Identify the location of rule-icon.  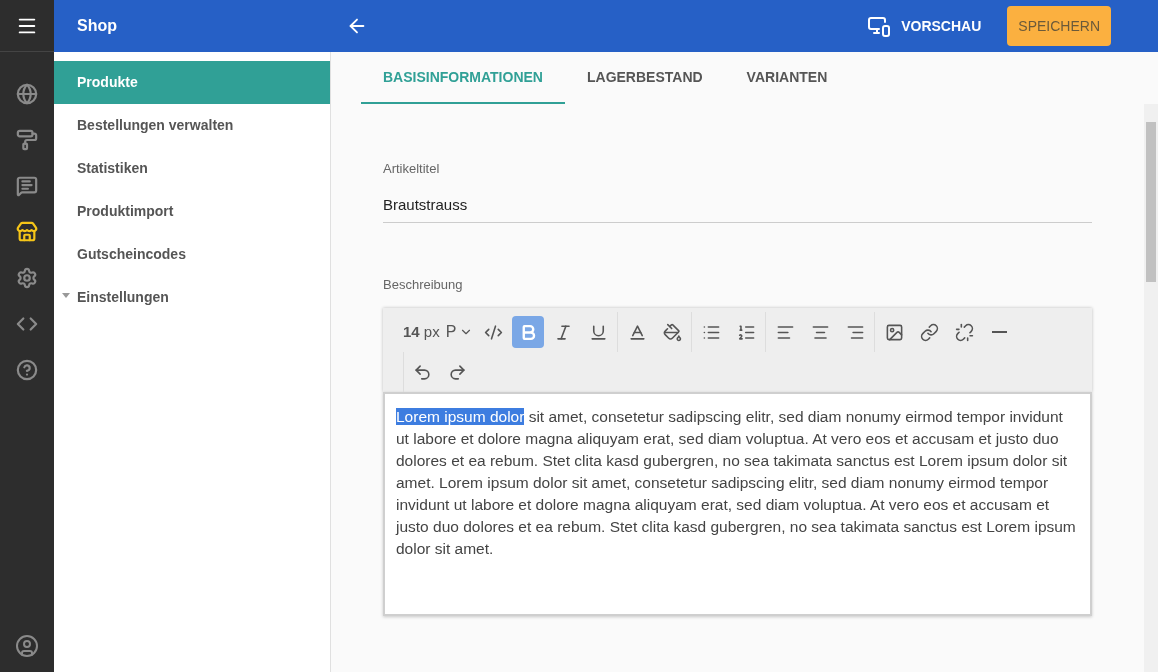
(999, 332).